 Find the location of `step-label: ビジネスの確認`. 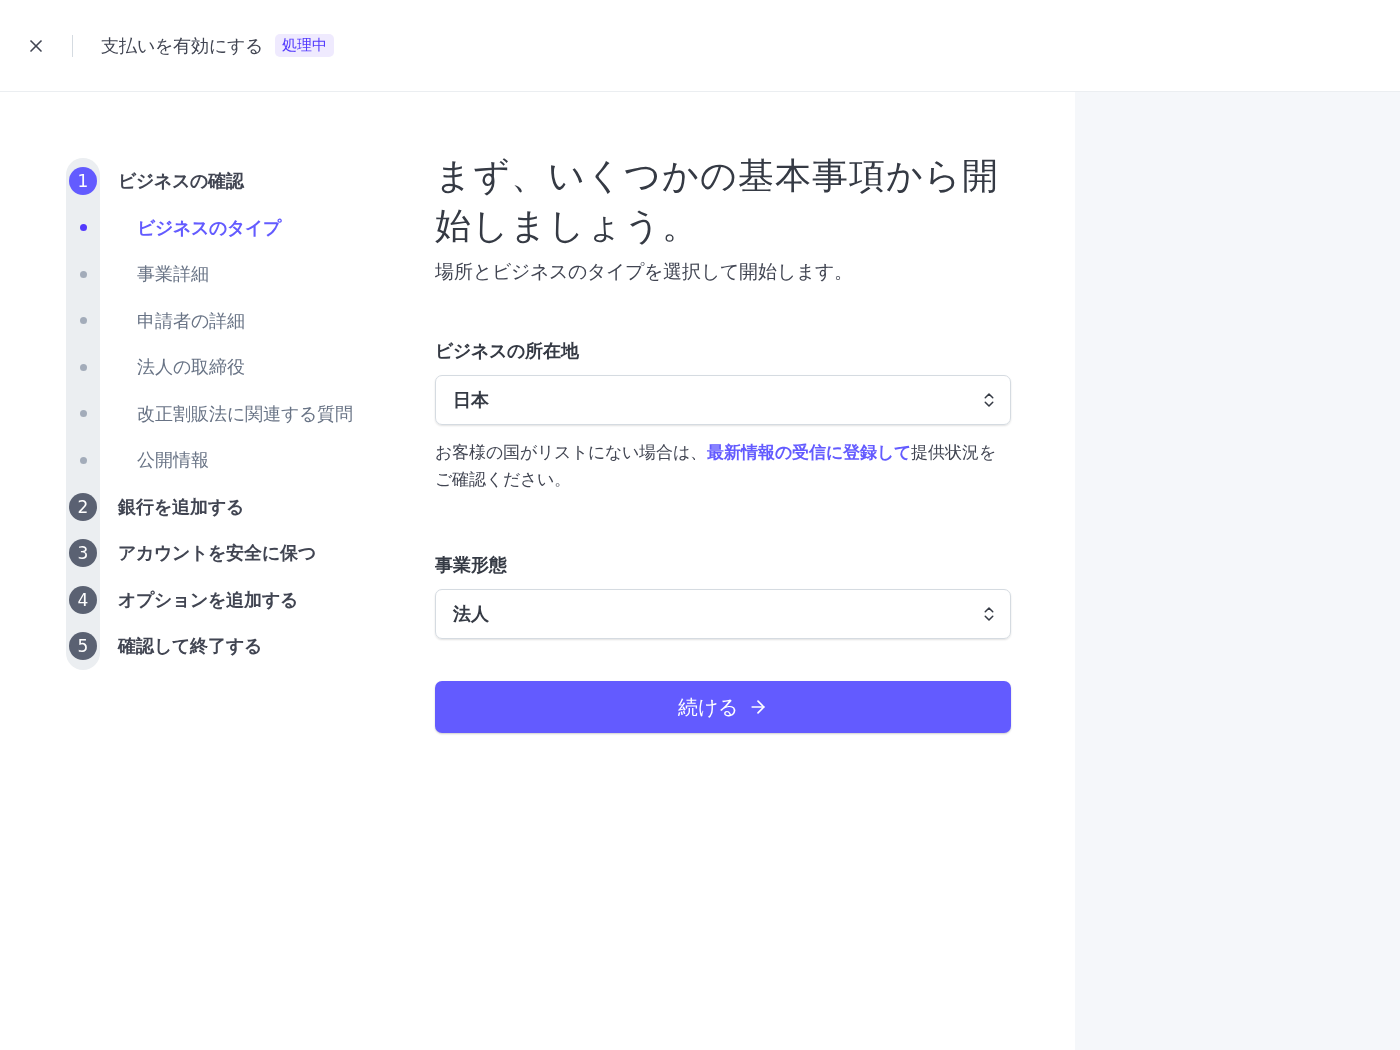

step-label: ビジネスの確認 is located at coordinates (181, 181).